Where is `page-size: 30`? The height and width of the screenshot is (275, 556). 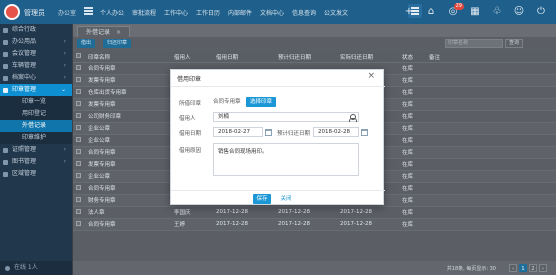
page-size: 30 is located at coordinates (493, 269).